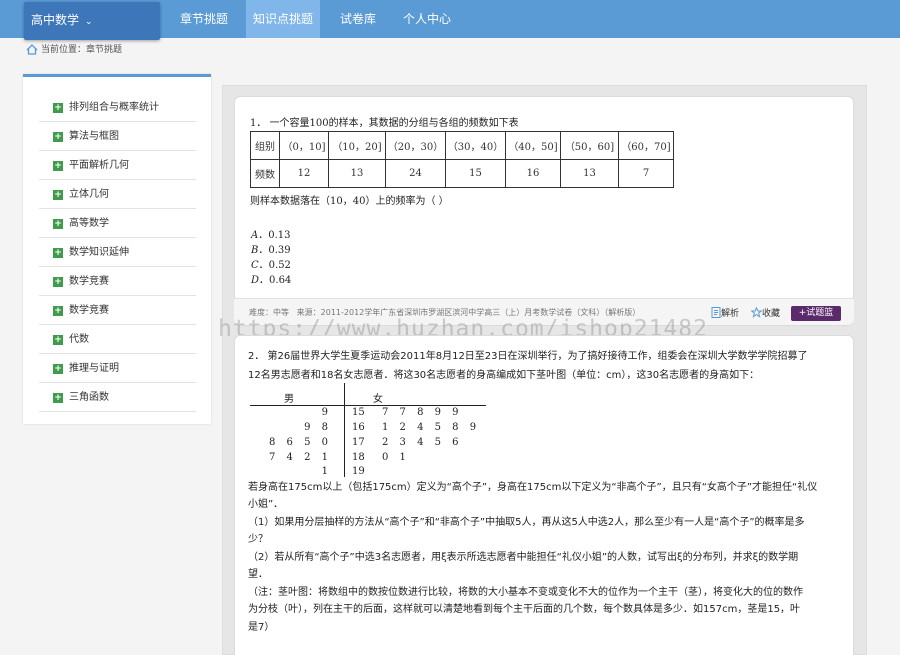  Describe the element at coordinates (117, 282) in the screenshot. I see `sidebar-item-competition: + 数学竞赛` at that location.